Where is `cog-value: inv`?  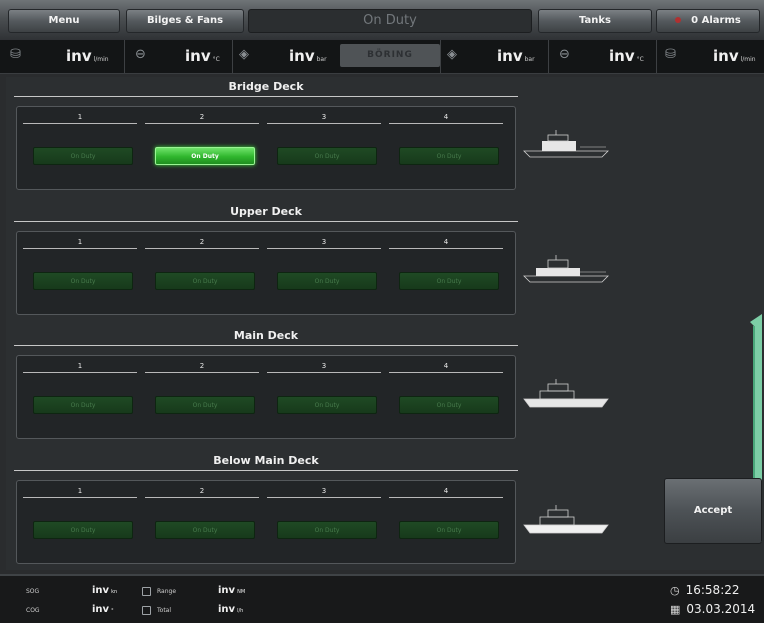 cog-value: inv is located at coordinates (101, 609).